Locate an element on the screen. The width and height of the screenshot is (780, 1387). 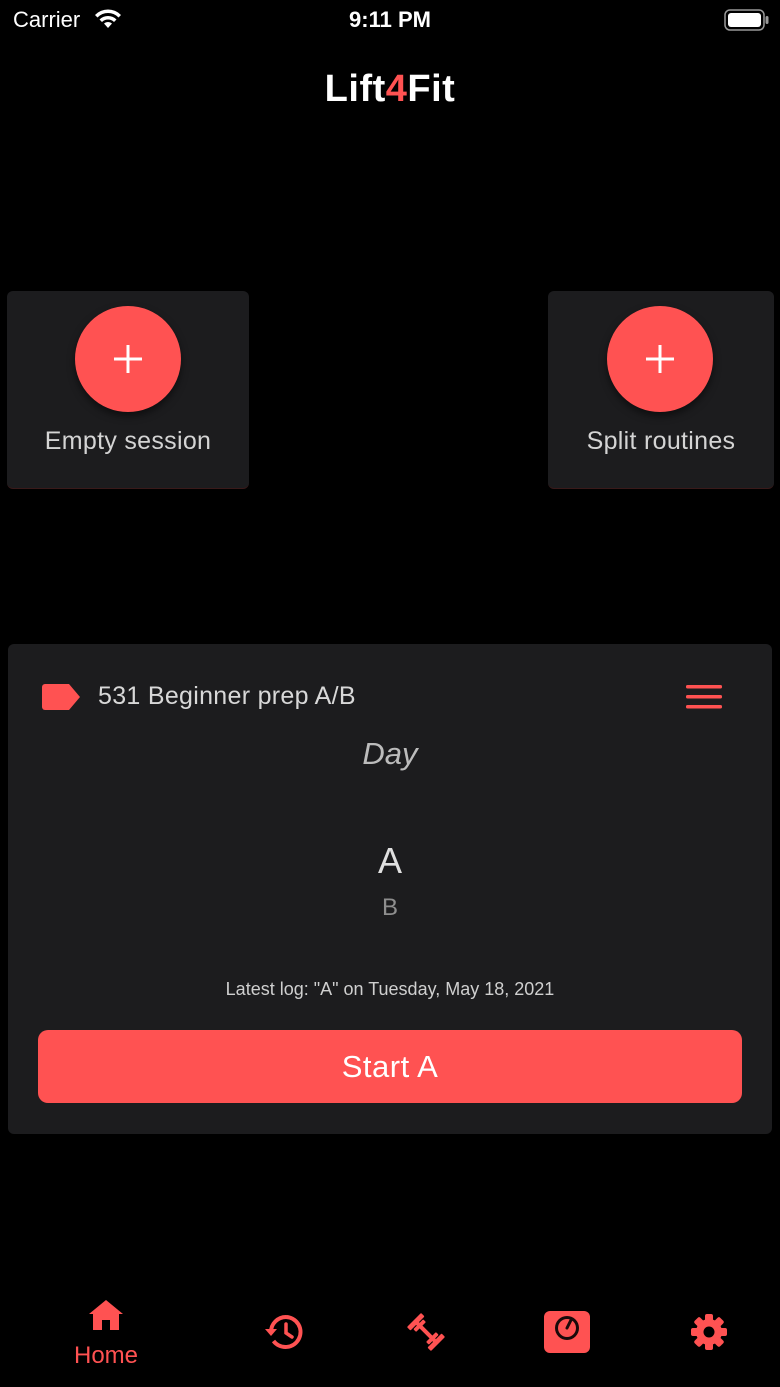
tab-bodyweight is located at coordinates (567, 1332).